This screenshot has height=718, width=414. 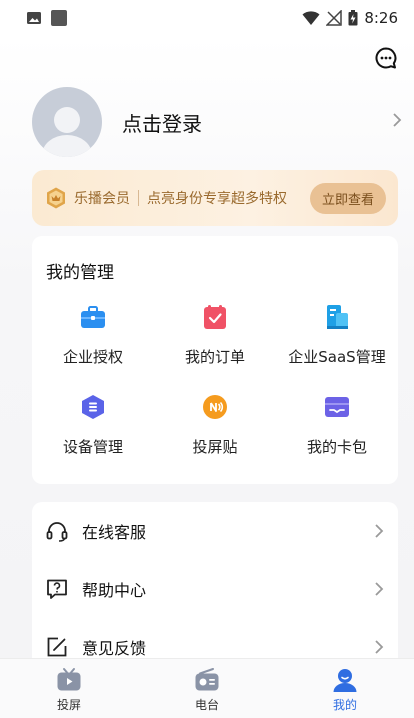 What do you see at coordinates (57, 589) in the screenshot?
I see `help-question-icon` at bounding box center [57, 589].